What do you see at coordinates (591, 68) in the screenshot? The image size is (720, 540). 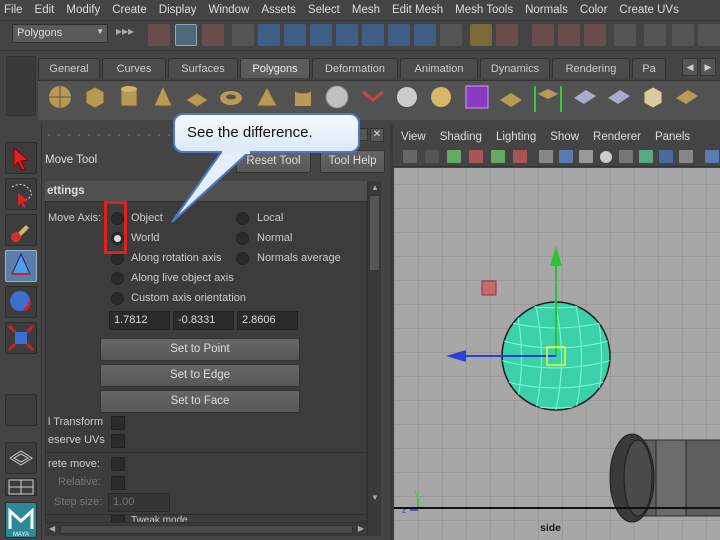 I see `tab-rendering: Rendering` at bounding box center [591, 68].